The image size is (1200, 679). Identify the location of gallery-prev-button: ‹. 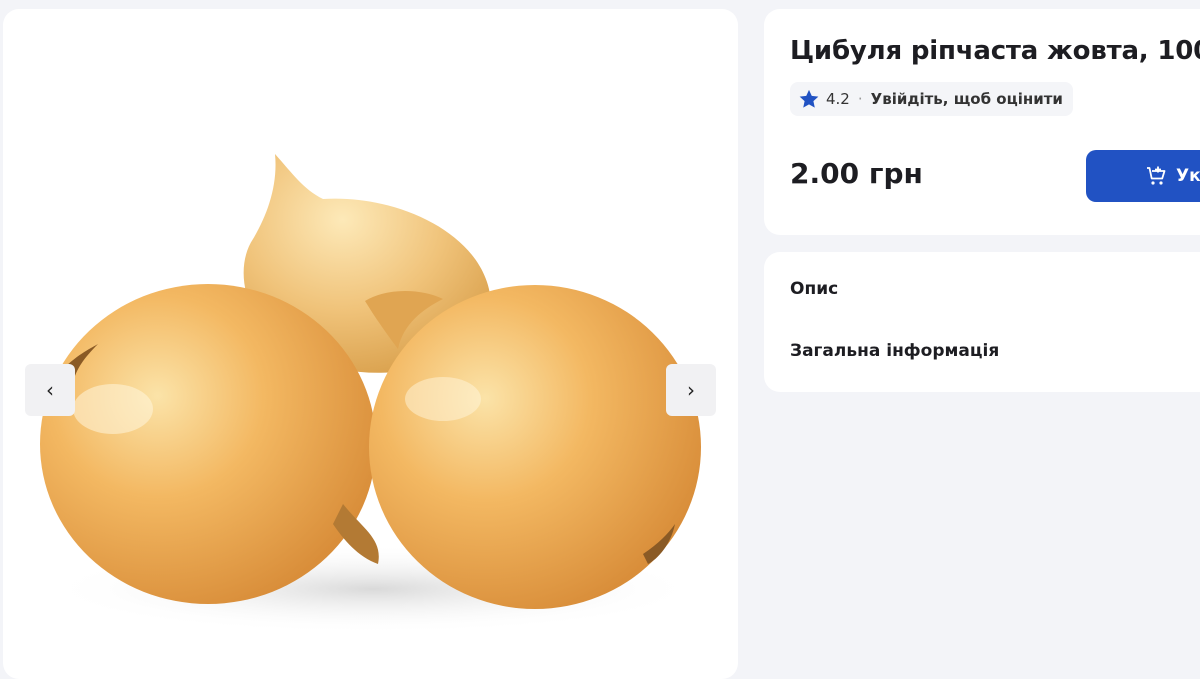
(50, 390).